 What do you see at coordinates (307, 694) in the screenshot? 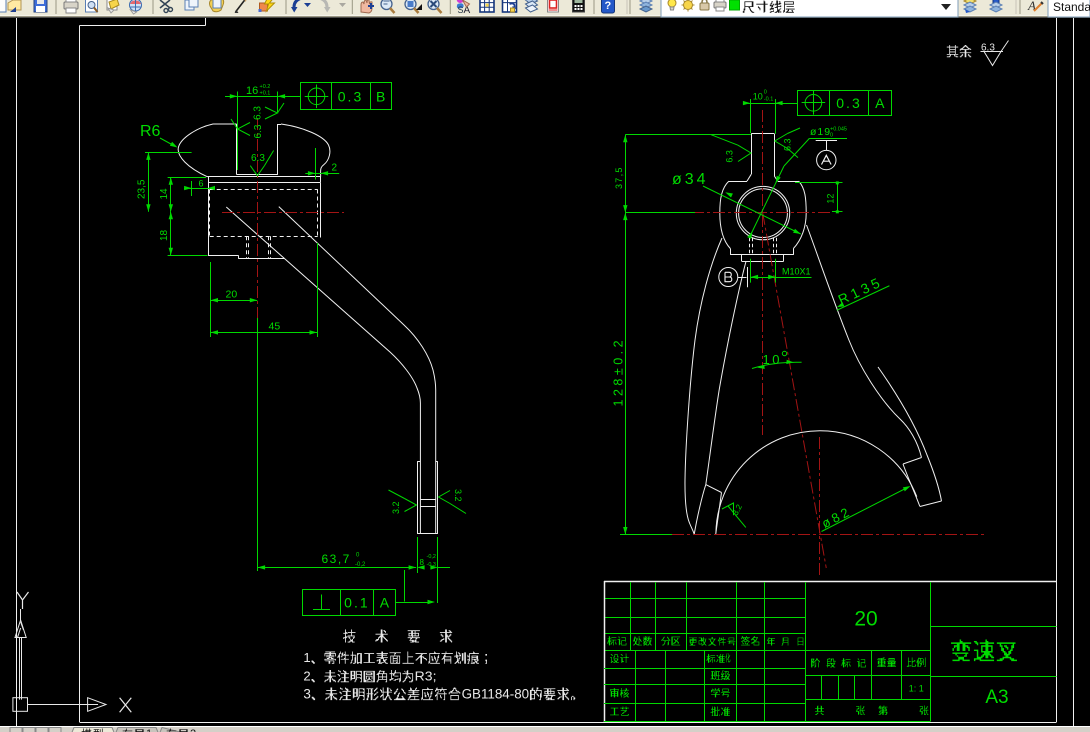
I see `svg-text: 3` at bounding box center [307, 694].